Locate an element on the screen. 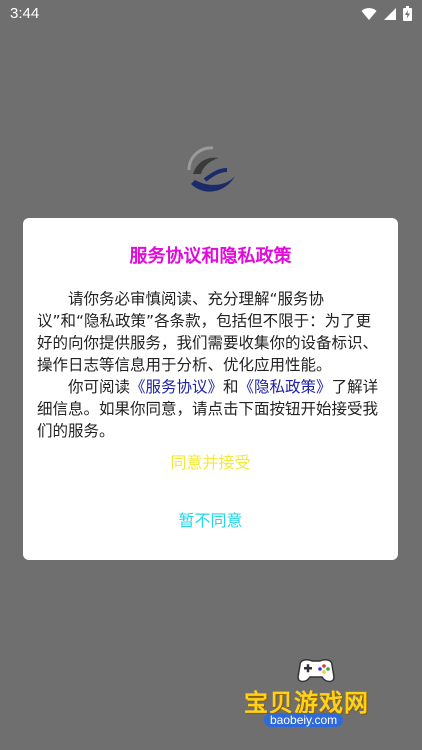 This screenshot has width=422, height=750. status-icons is located at coordinates (386, 13).